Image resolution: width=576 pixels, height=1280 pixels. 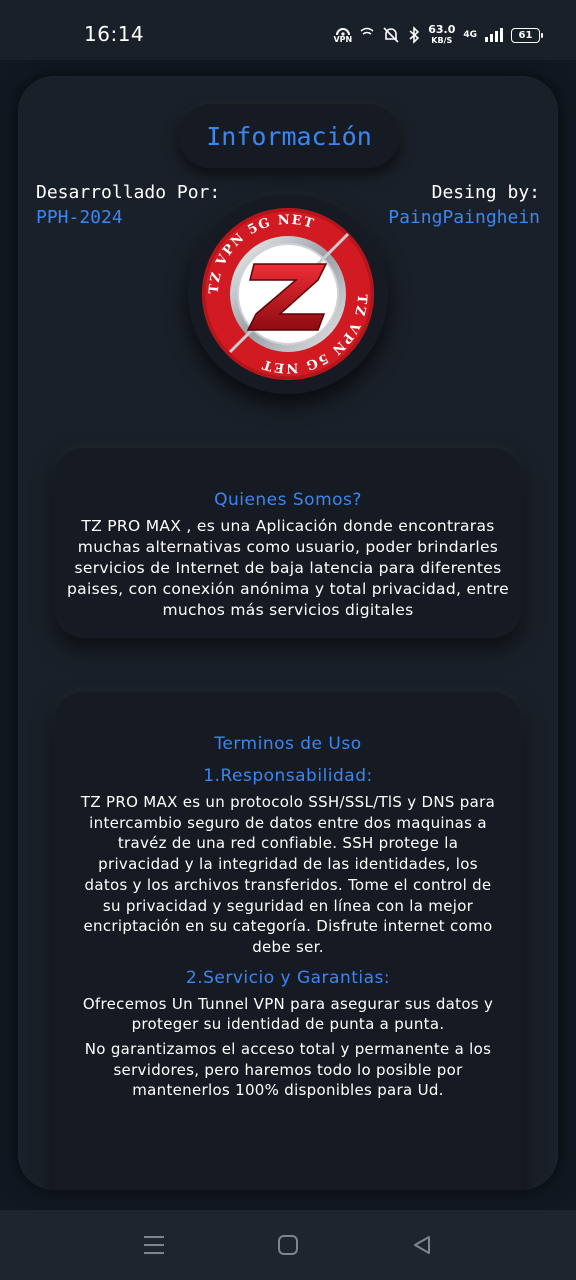 I want to click on network-type: 4G, so click(x=470, y=34).